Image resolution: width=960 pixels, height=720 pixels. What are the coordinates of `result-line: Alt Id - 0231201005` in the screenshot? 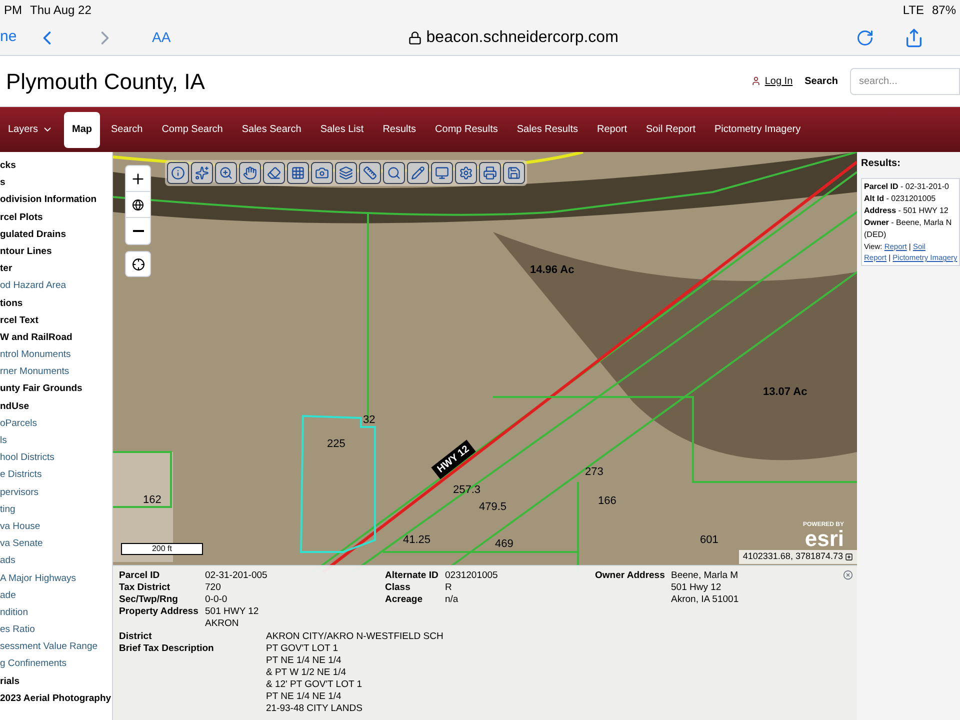 It's located at (900, 199).